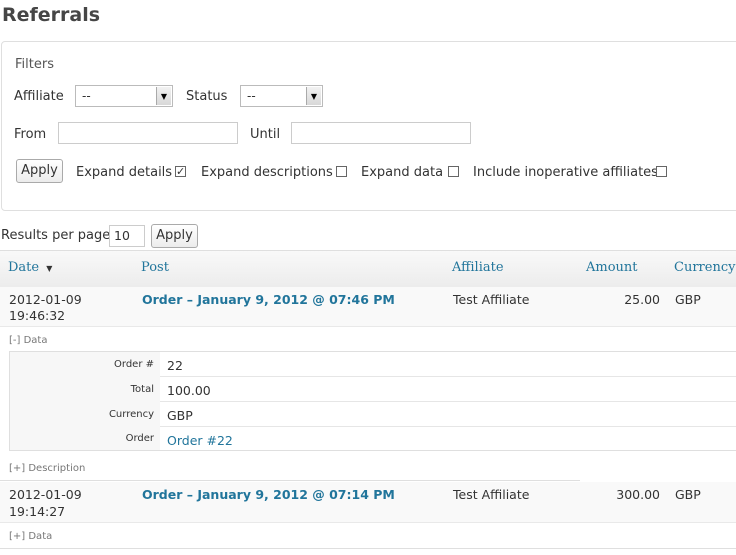 The width and height of the screenshot is (736, 555). I want to click on row-time: 19:46:32, so click(37, 315).